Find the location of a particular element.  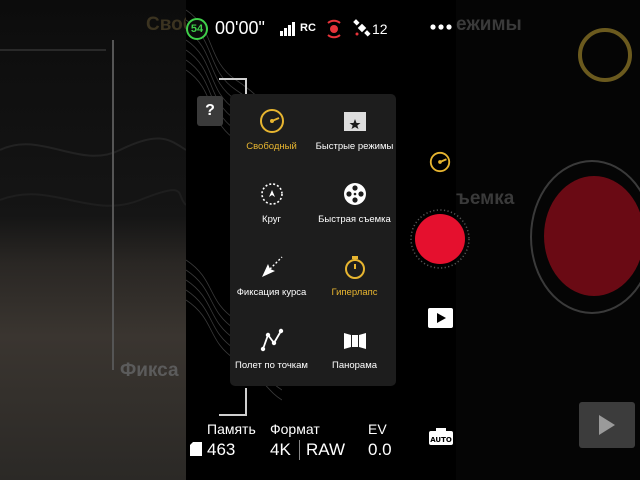

mode-label: Круг is located at coordinates (271, 219).